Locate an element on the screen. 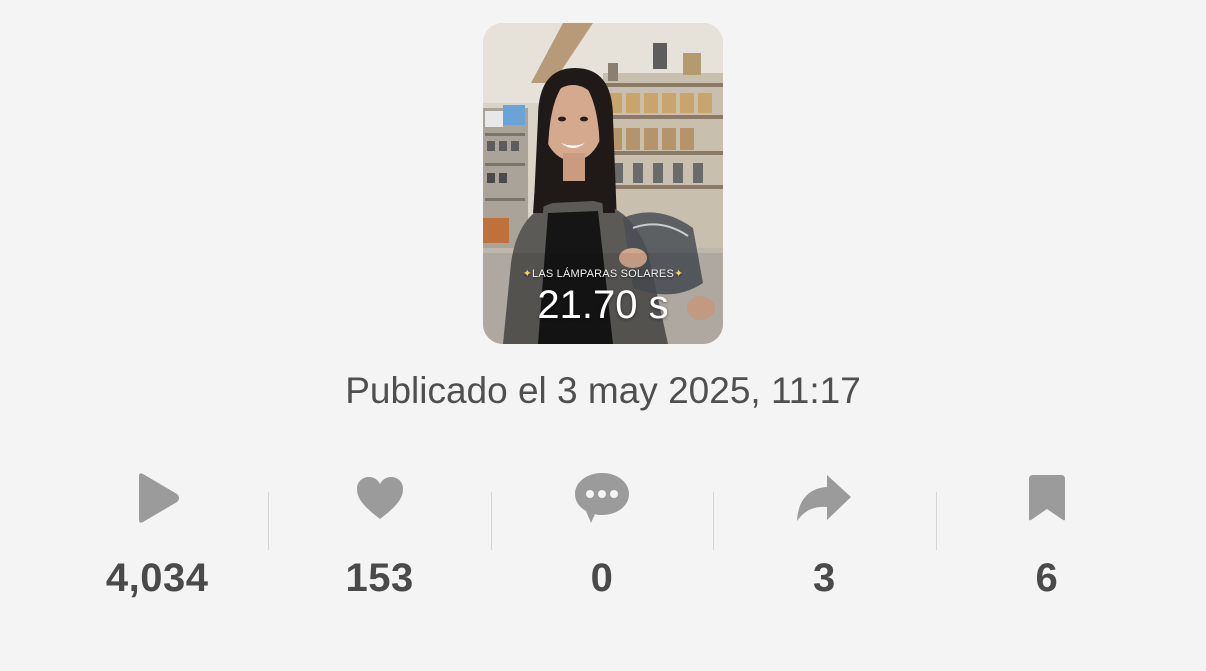 The height and width of the screenshot is (671, 1206). likes-count: 153 is located at coordinates (379, 578).